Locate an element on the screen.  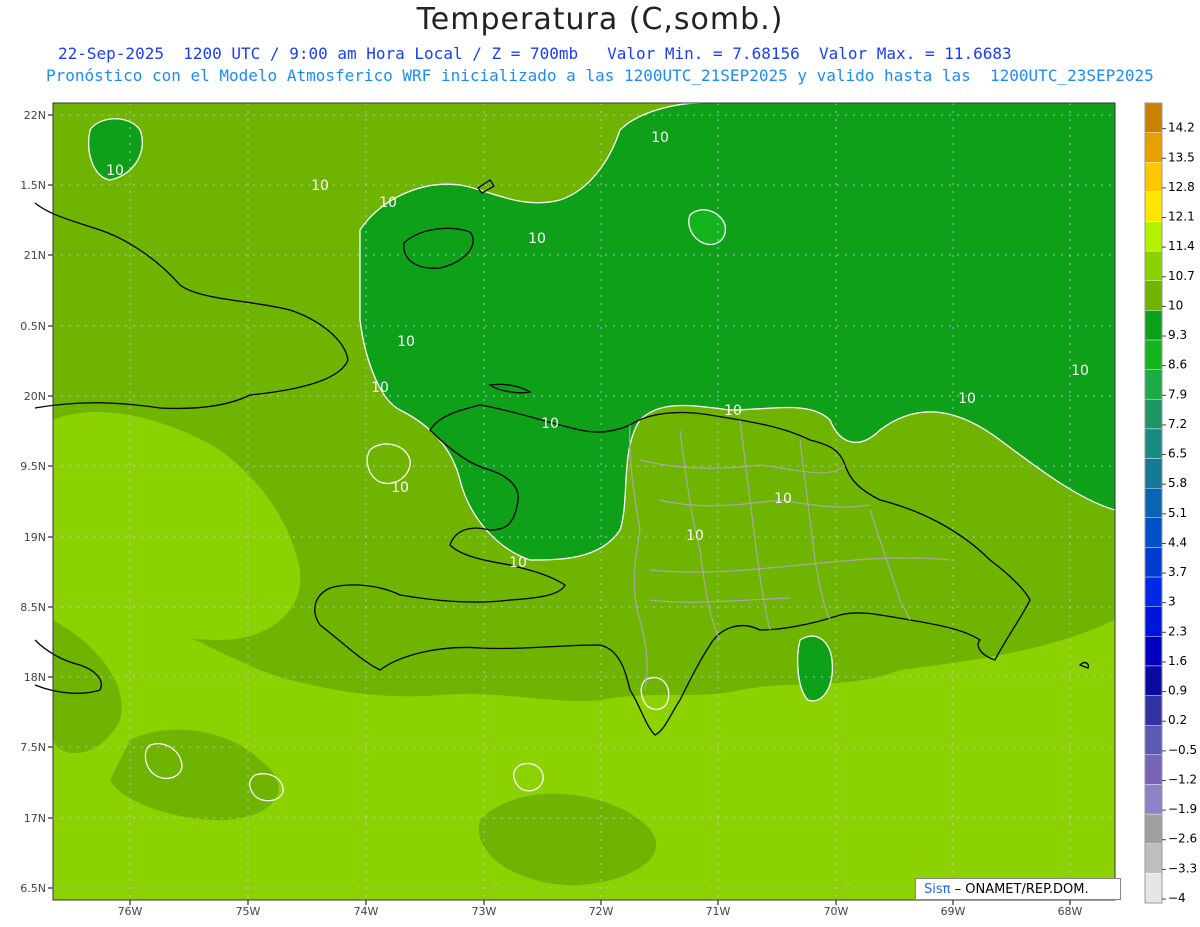
colorbar-label: 1.6 is located at coordinates (1177, 661).